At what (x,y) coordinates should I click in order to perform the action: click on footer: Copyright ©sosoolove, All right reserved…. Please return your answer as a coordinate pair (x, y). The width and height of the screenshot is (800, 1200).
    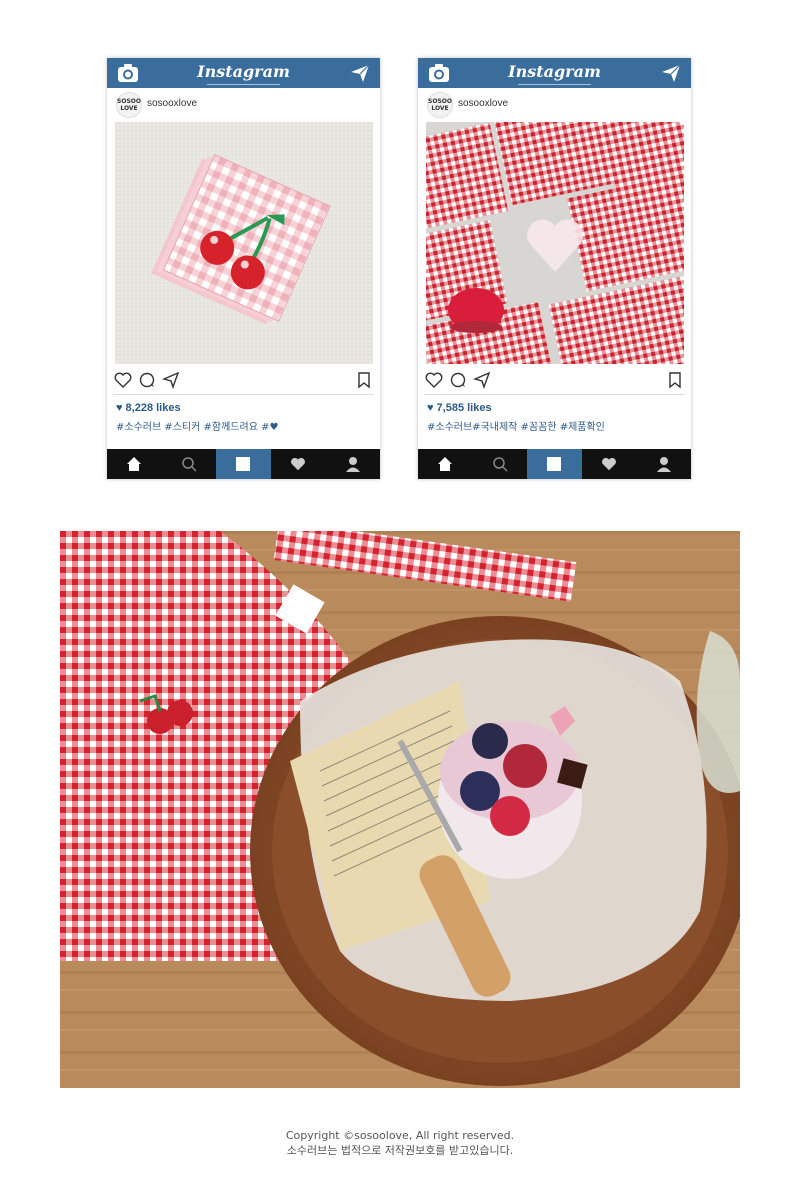
    Looking at the image, I should click on (400, 1143).